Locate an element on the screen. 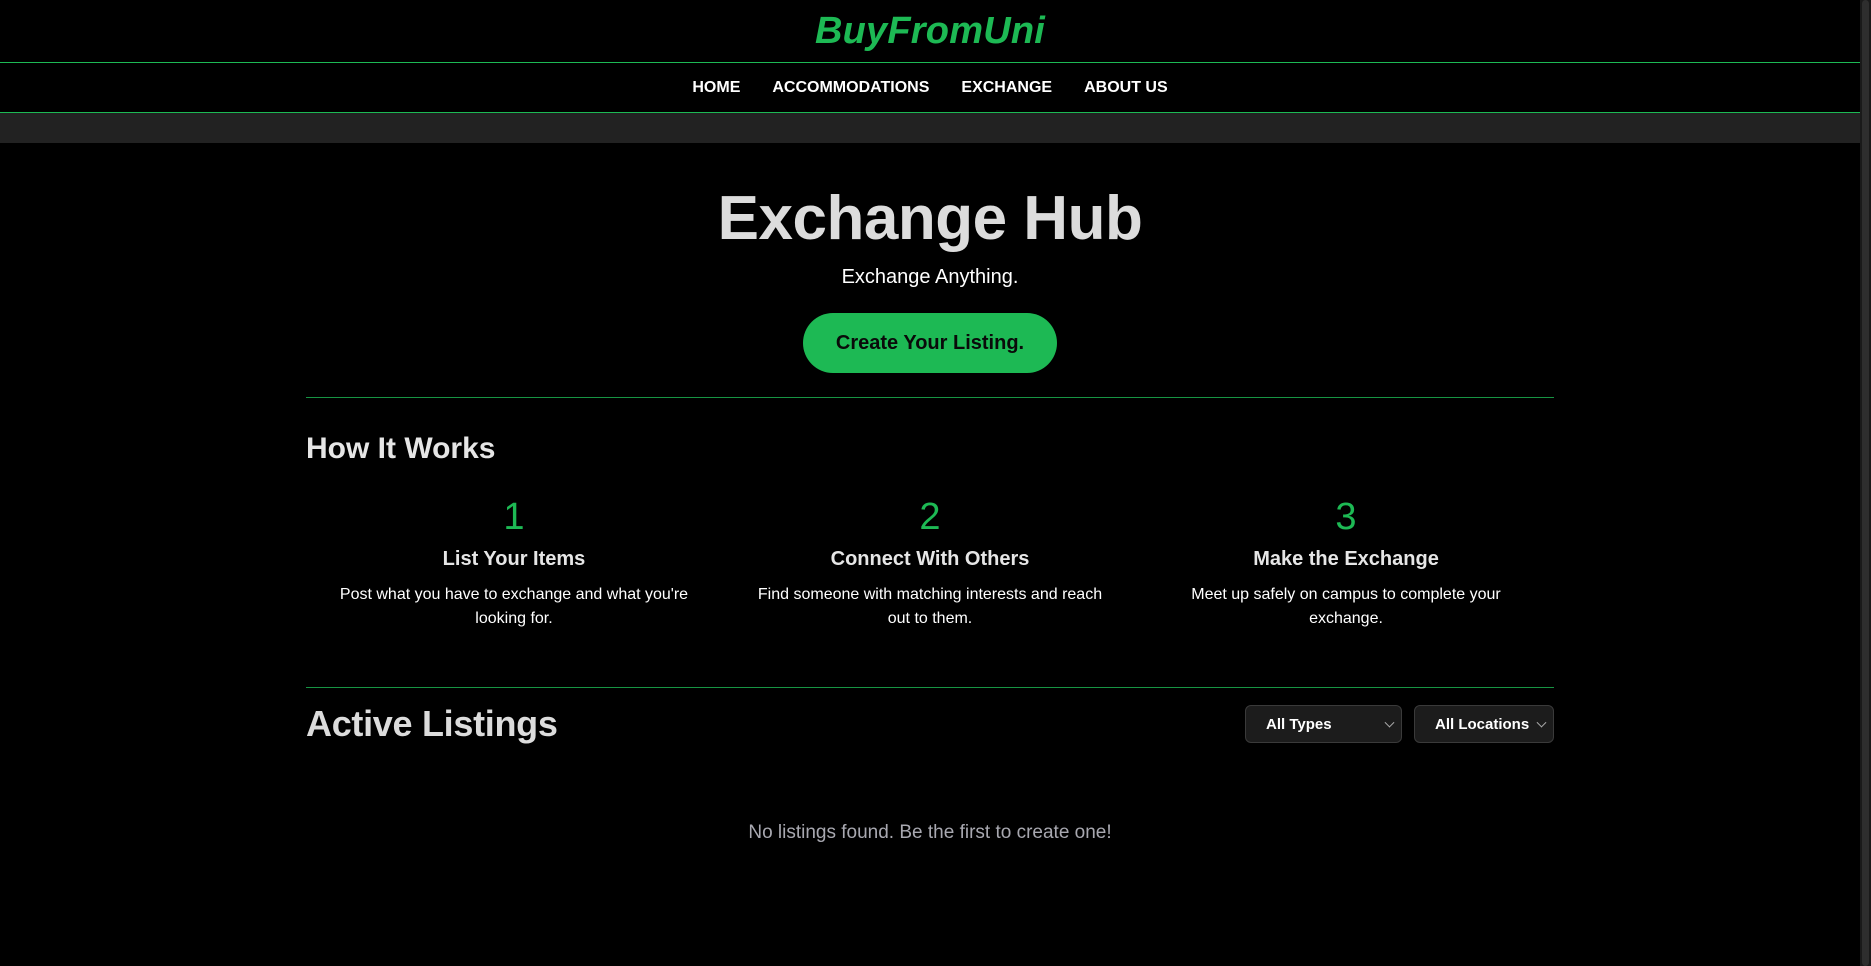 The height and width of the screenshot is (966, 1871). type-filter-select: All Types is located at coordinates (1323, 724).